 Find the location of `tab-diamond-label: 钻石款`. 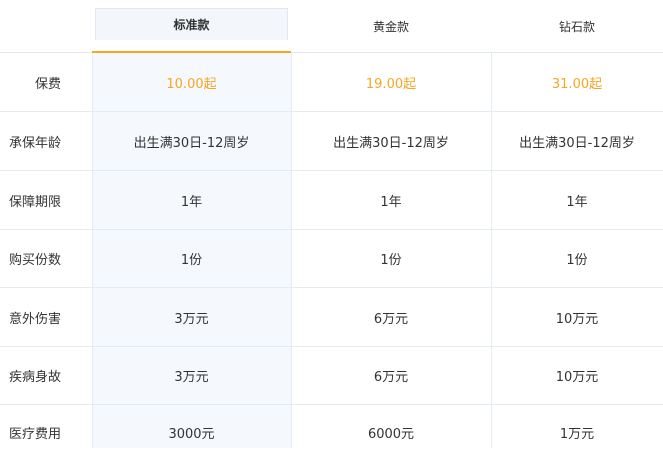

tab-diamond-label: 钻石款 is located at coordinates (576, 27).